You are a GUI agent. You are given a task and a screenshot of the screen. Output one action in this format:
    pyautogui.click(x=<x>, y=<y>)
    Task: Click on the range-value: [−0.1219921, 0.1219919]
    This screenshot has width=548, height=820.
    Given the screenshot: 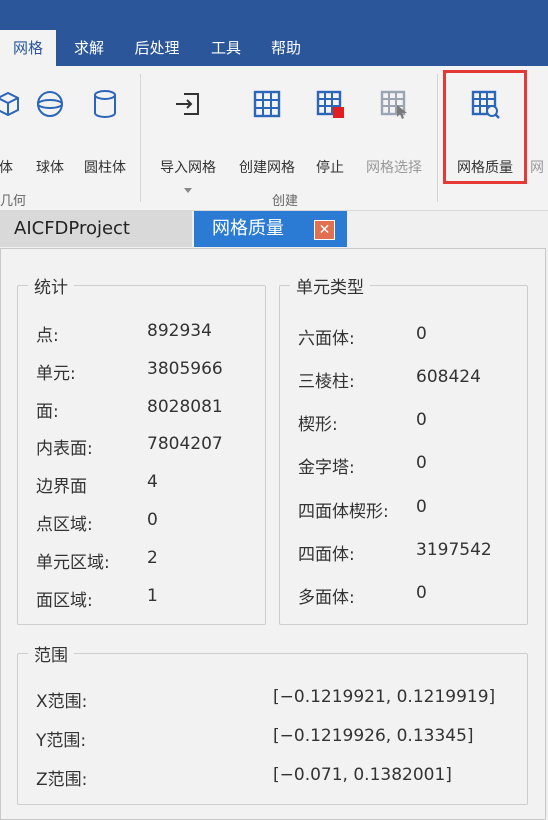 What is the action you would take?
    pyautogui.click(x=384, y=697)
    